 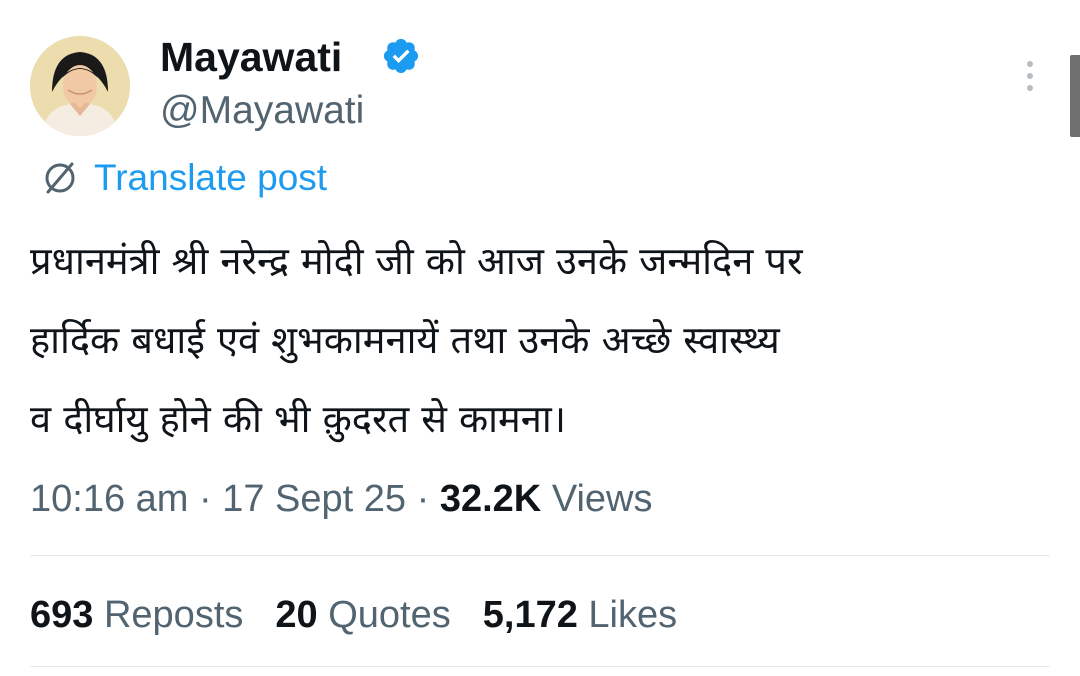 I want to click on verified-badge-icon, so click(x=401, y=56).